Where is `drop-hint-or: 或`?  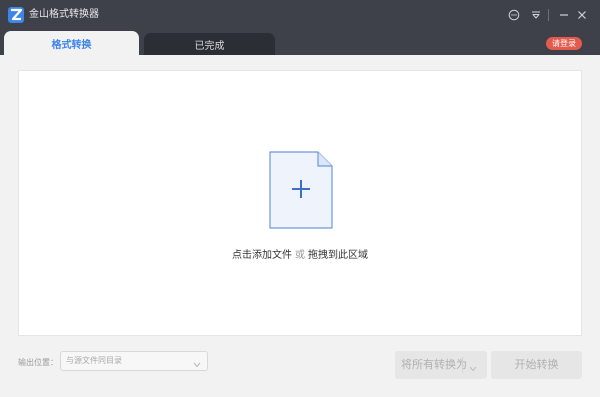 drop-hint-or: 或 is located at coordinates (300, 255).